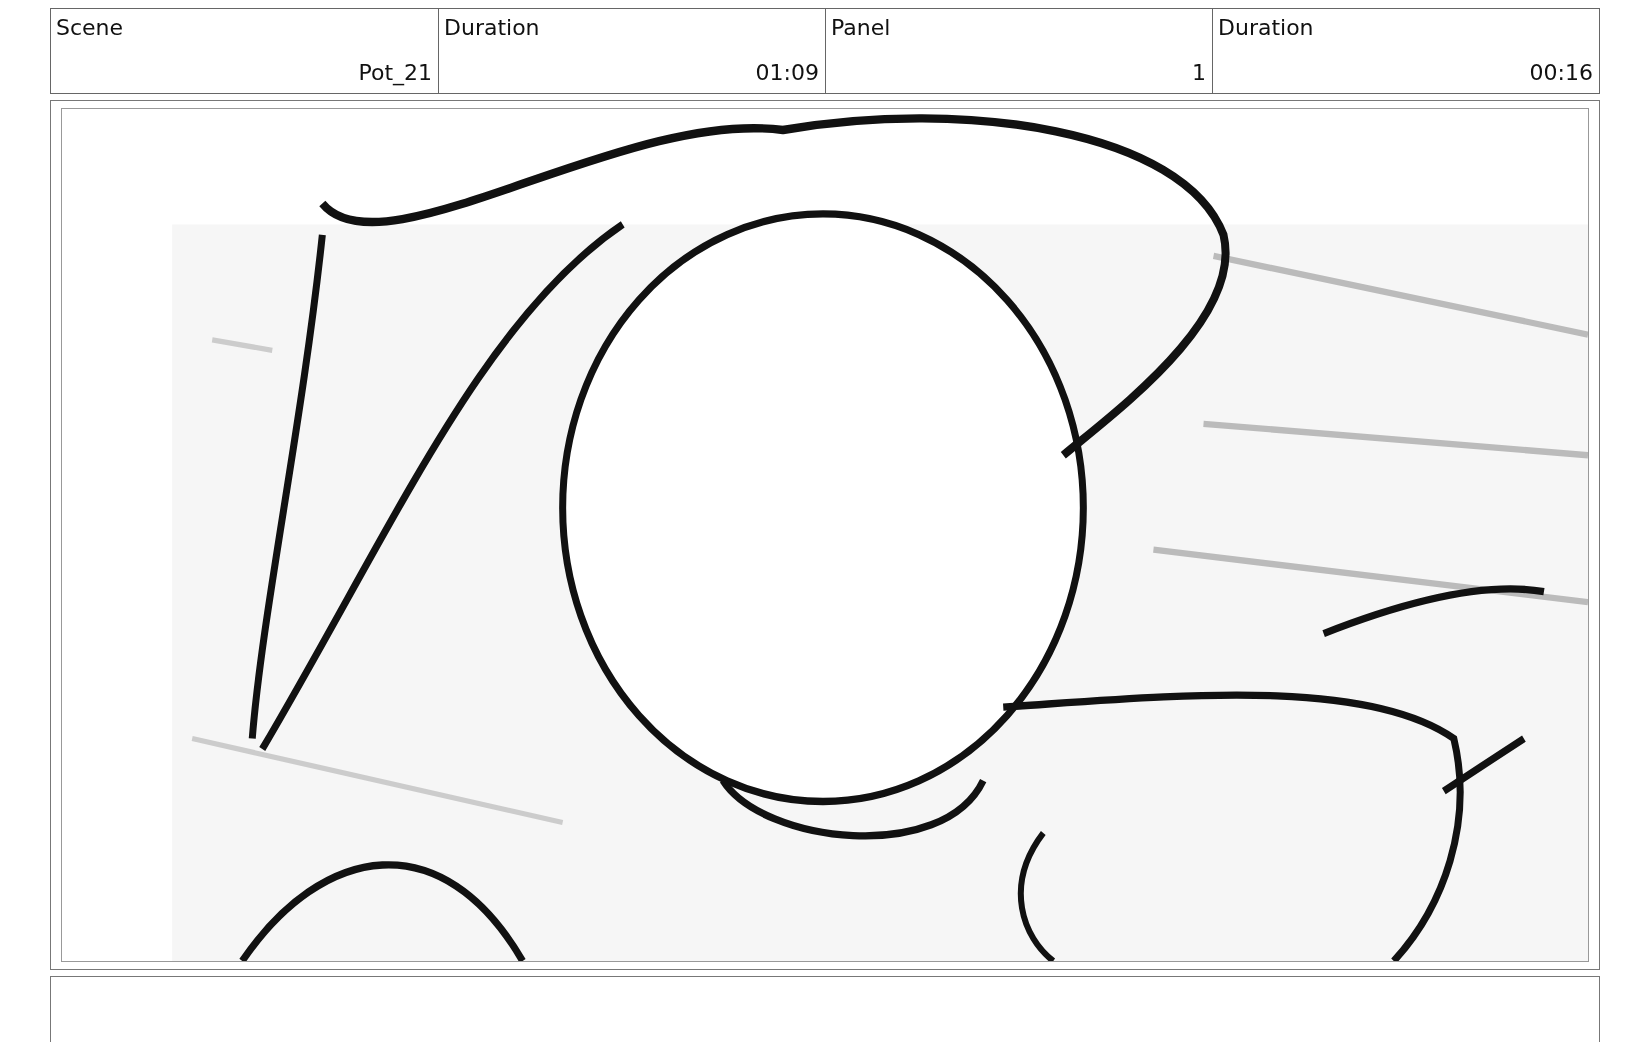  I want to click on field-value: 1, so click(1198, 72).